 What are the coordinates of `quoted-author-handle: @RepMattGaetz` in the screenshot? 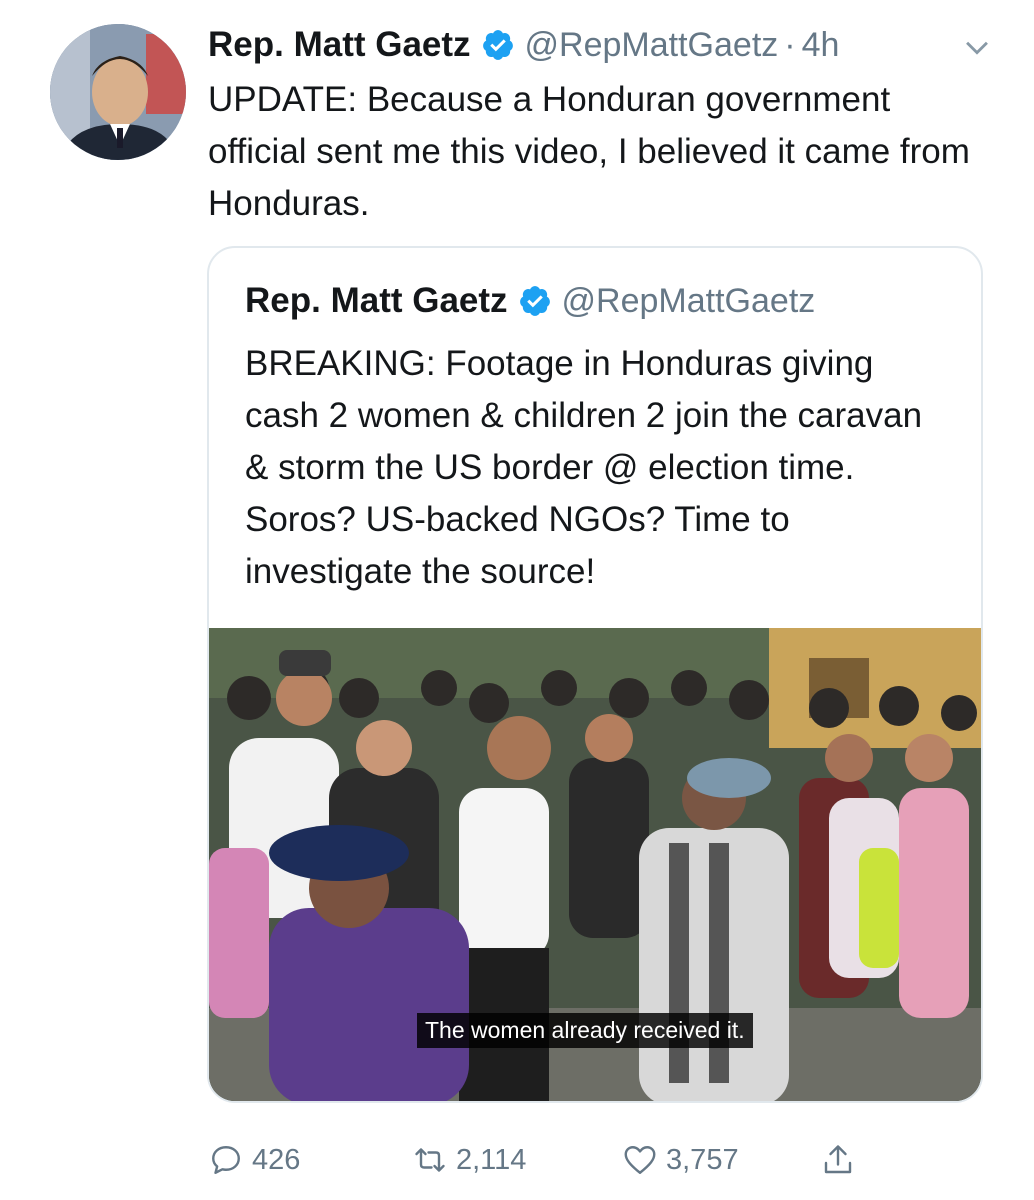 It's located at (688, 300).